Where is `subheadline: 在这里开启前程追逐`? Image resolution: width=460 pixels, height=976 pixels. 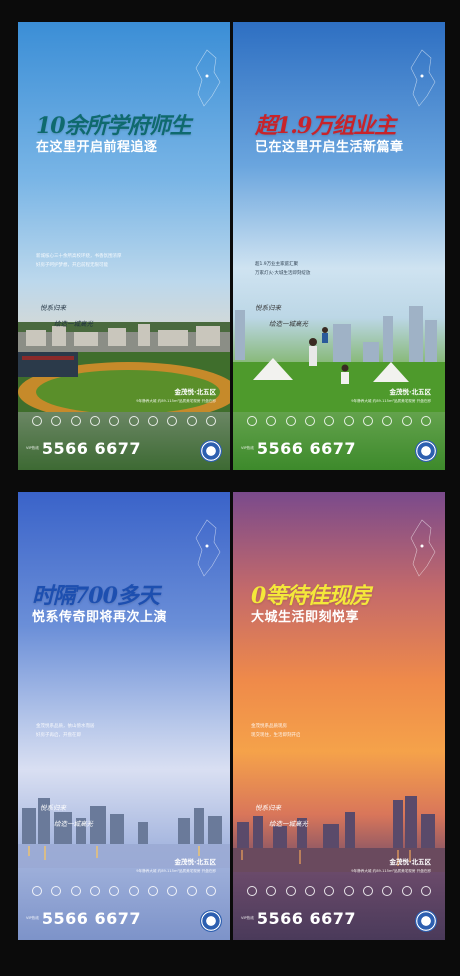
subheadline: 在这里开启前程追逐 is located at coordinates (97, 147).